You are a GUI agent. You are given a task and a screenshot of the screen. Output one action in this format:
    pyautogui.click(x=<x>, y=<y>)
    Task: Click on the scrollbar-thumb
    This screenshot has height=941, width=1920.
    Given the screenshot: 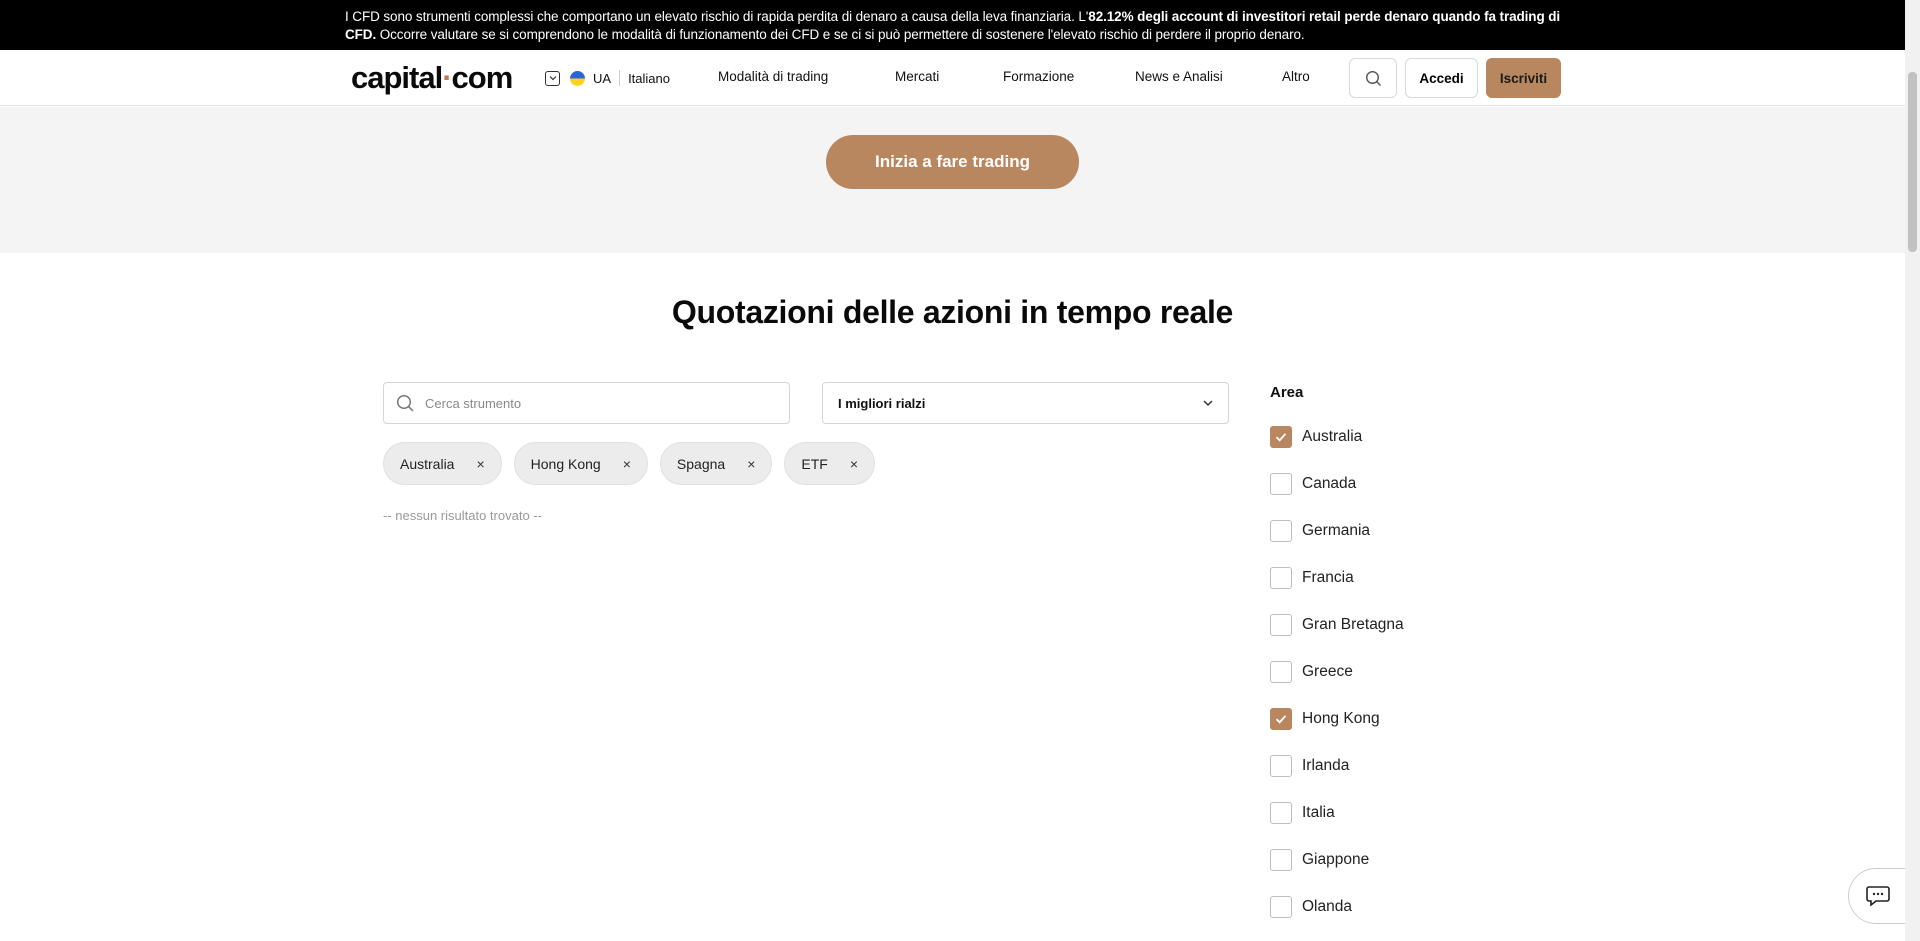 What is the action you would take?
    pyautogui.click(x=1912, y=162)
    